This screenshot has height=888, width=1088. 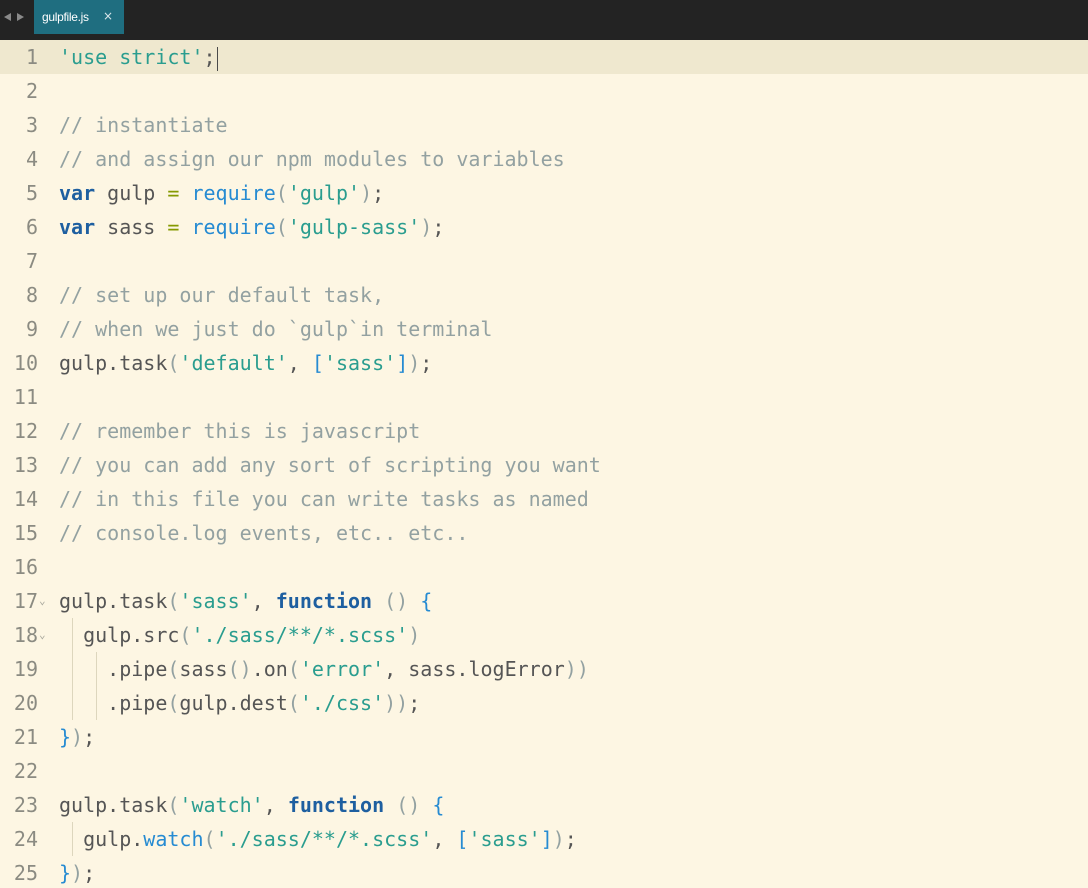 I want to click on code-text: var sass = require('gulp-sass');, so click(x=251, y=227).